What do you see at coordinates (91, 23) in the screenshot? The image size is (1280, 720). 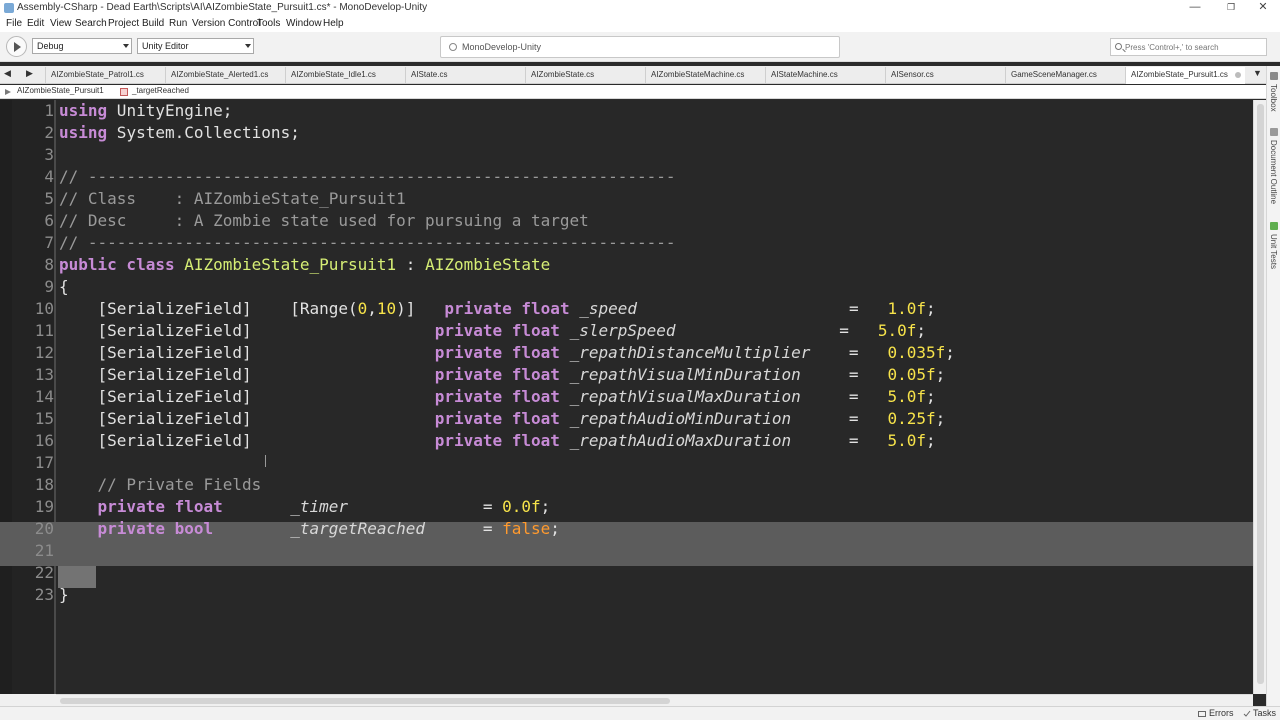 I see `menu-search: Search` at bounding box center [91, 23].